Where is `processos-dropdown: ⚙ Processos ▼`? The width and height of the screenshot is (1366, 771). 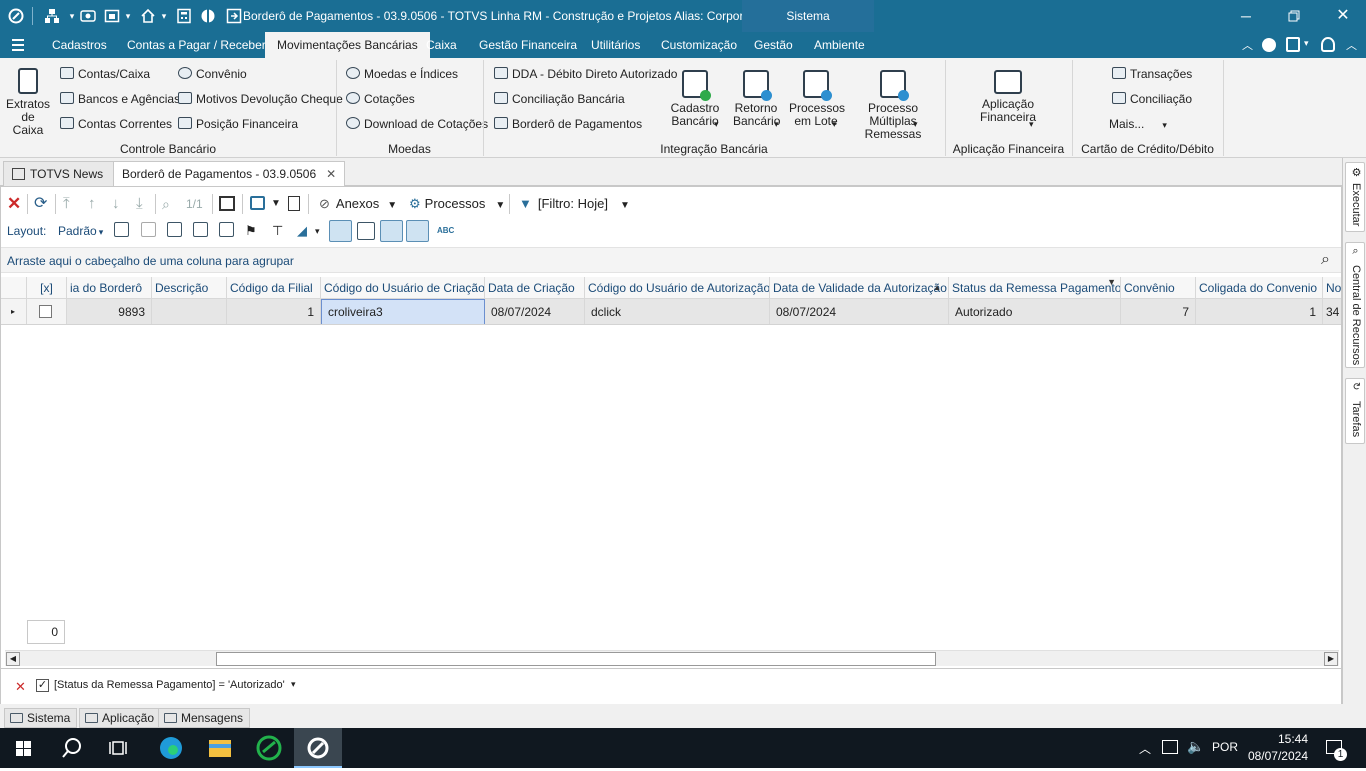 processos-dropdown: ⚙ Processos ▼ is located at coordinates (457, 204).